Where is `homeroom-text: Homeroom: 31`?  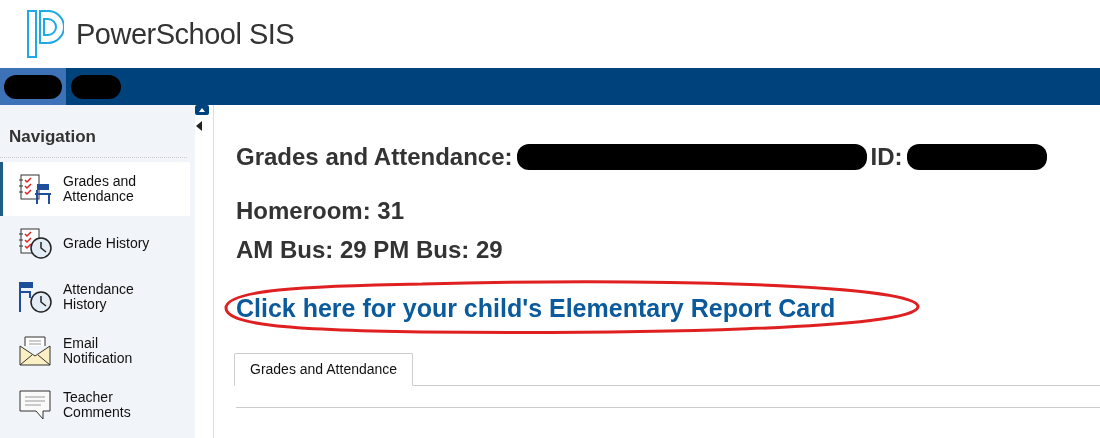
homeroom-text: Homeroom: 31 is located at coordinates (321, 211).